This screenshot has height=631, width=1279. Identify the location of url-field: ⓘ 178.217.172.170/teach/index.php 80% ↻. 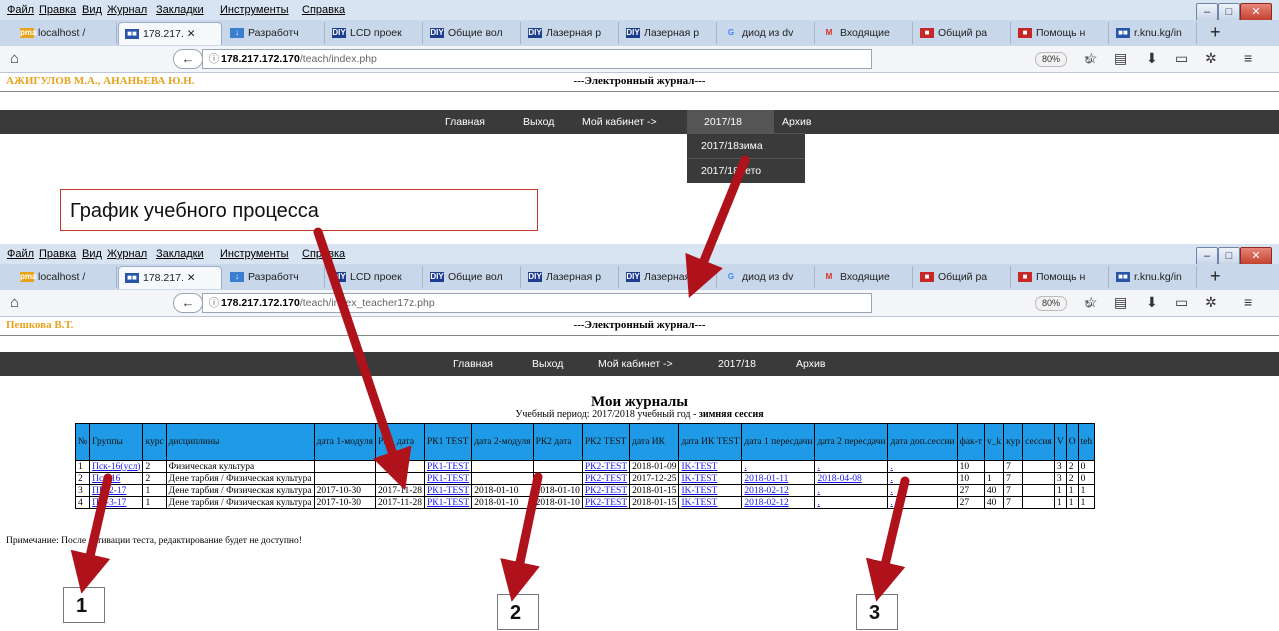
(647, 59).